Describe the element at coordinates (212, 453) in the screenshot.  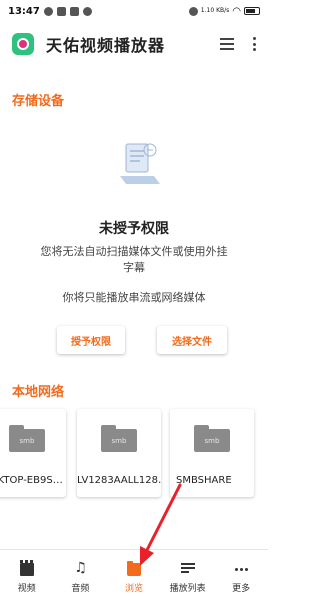
I see `network-share-card: smb SMBSHARE` at that location.